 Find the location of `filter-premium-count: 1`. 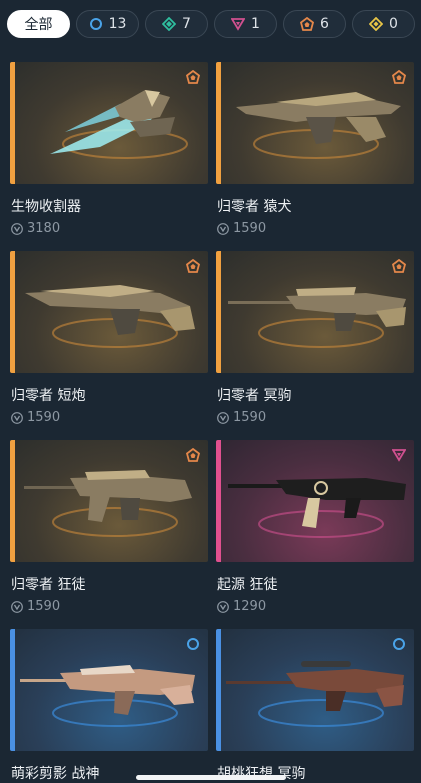

filter-premium-count: 1 is located at coordinates (255, 24).